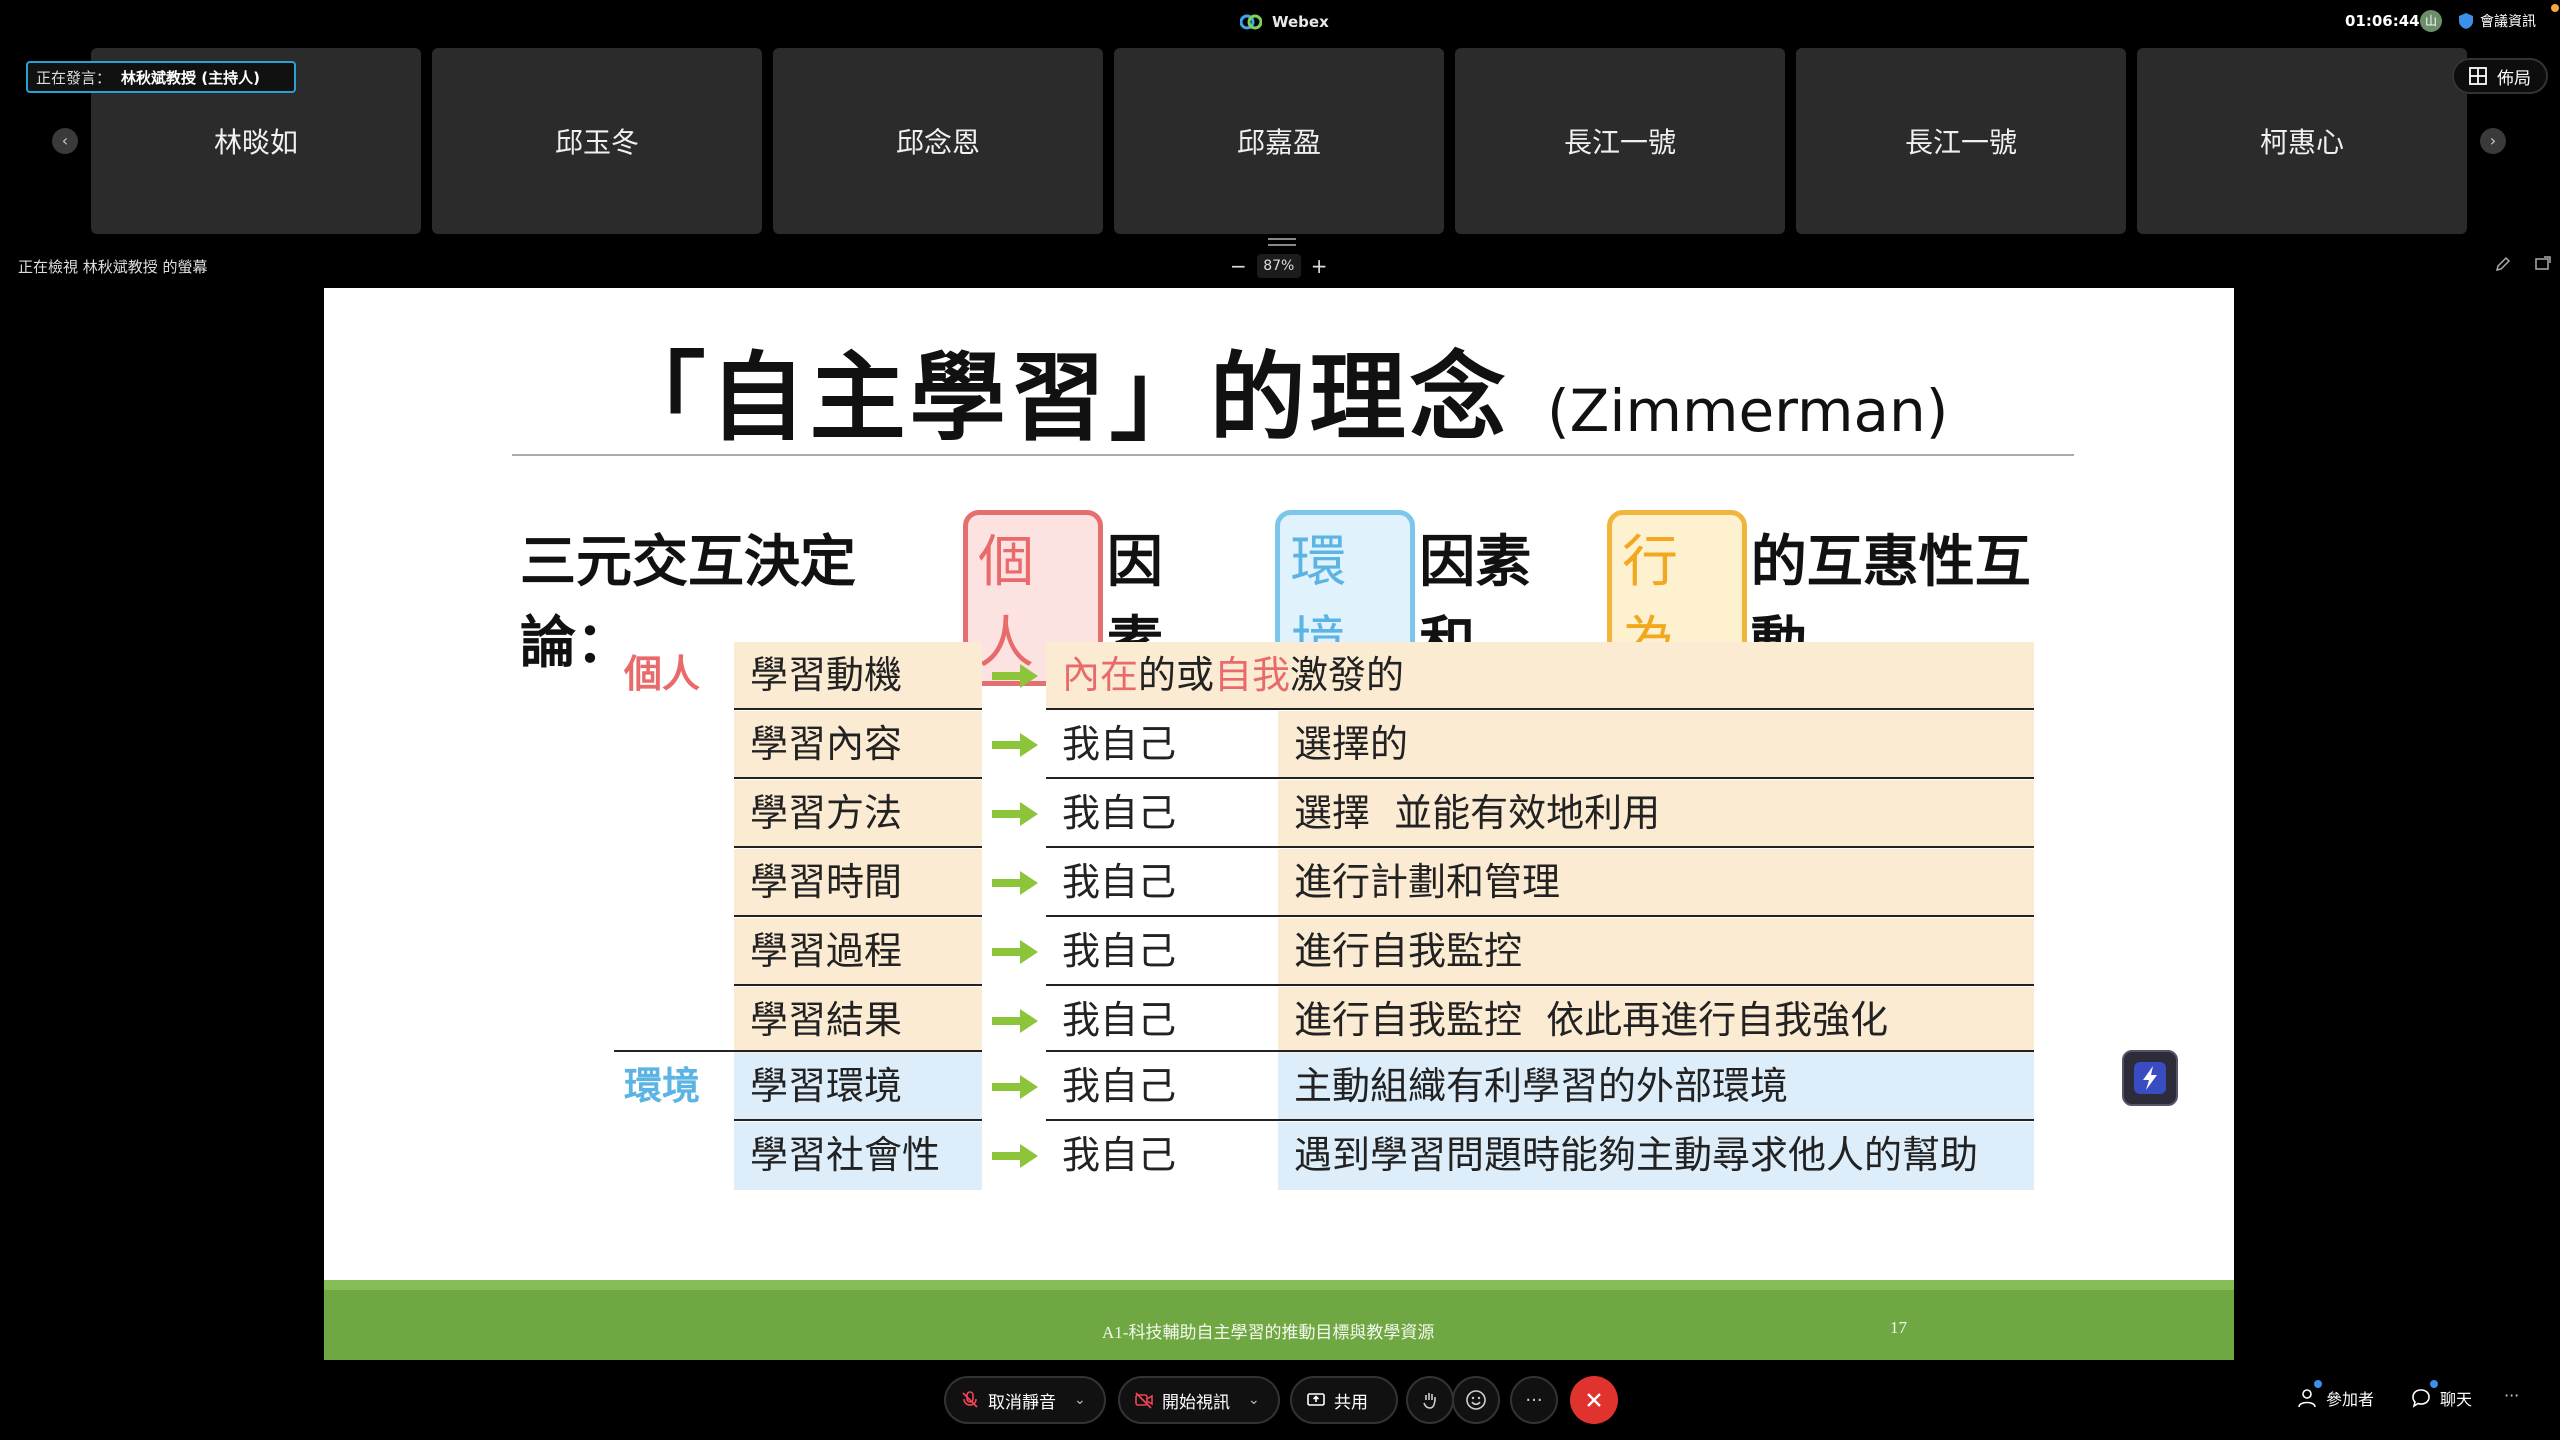 This screenshot has width=2560, height=1440. I want to click on end-call-button, so click(1594, 1400).